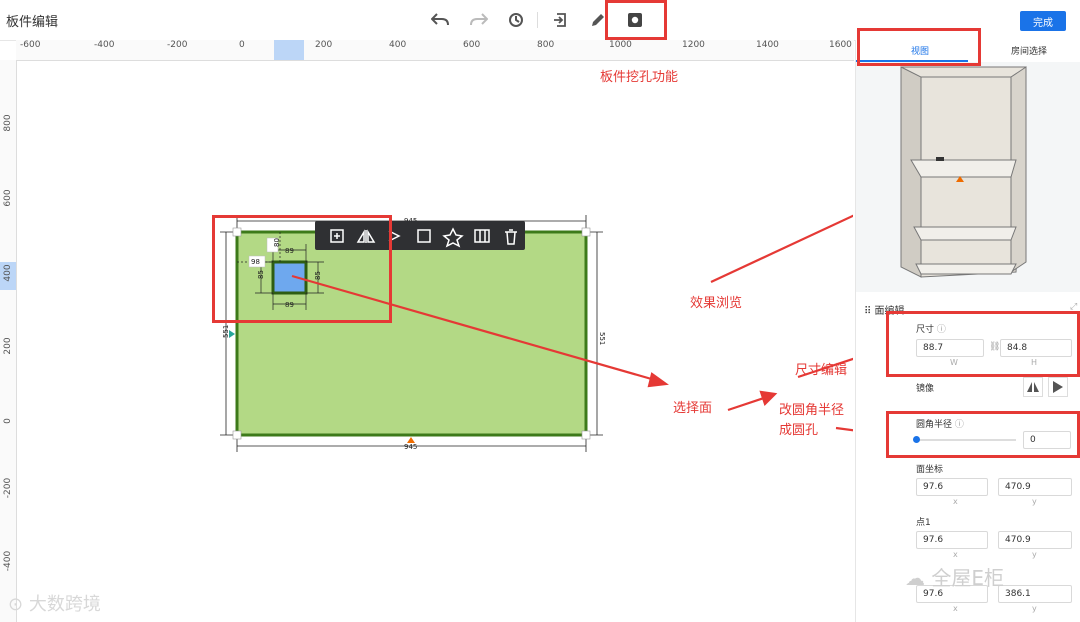 This screenshot has height=622, width=1080. What do you see at coordinates (104, 45) in the screenshot?
I see `h-tick: -400` at bounding box center [104, 45].